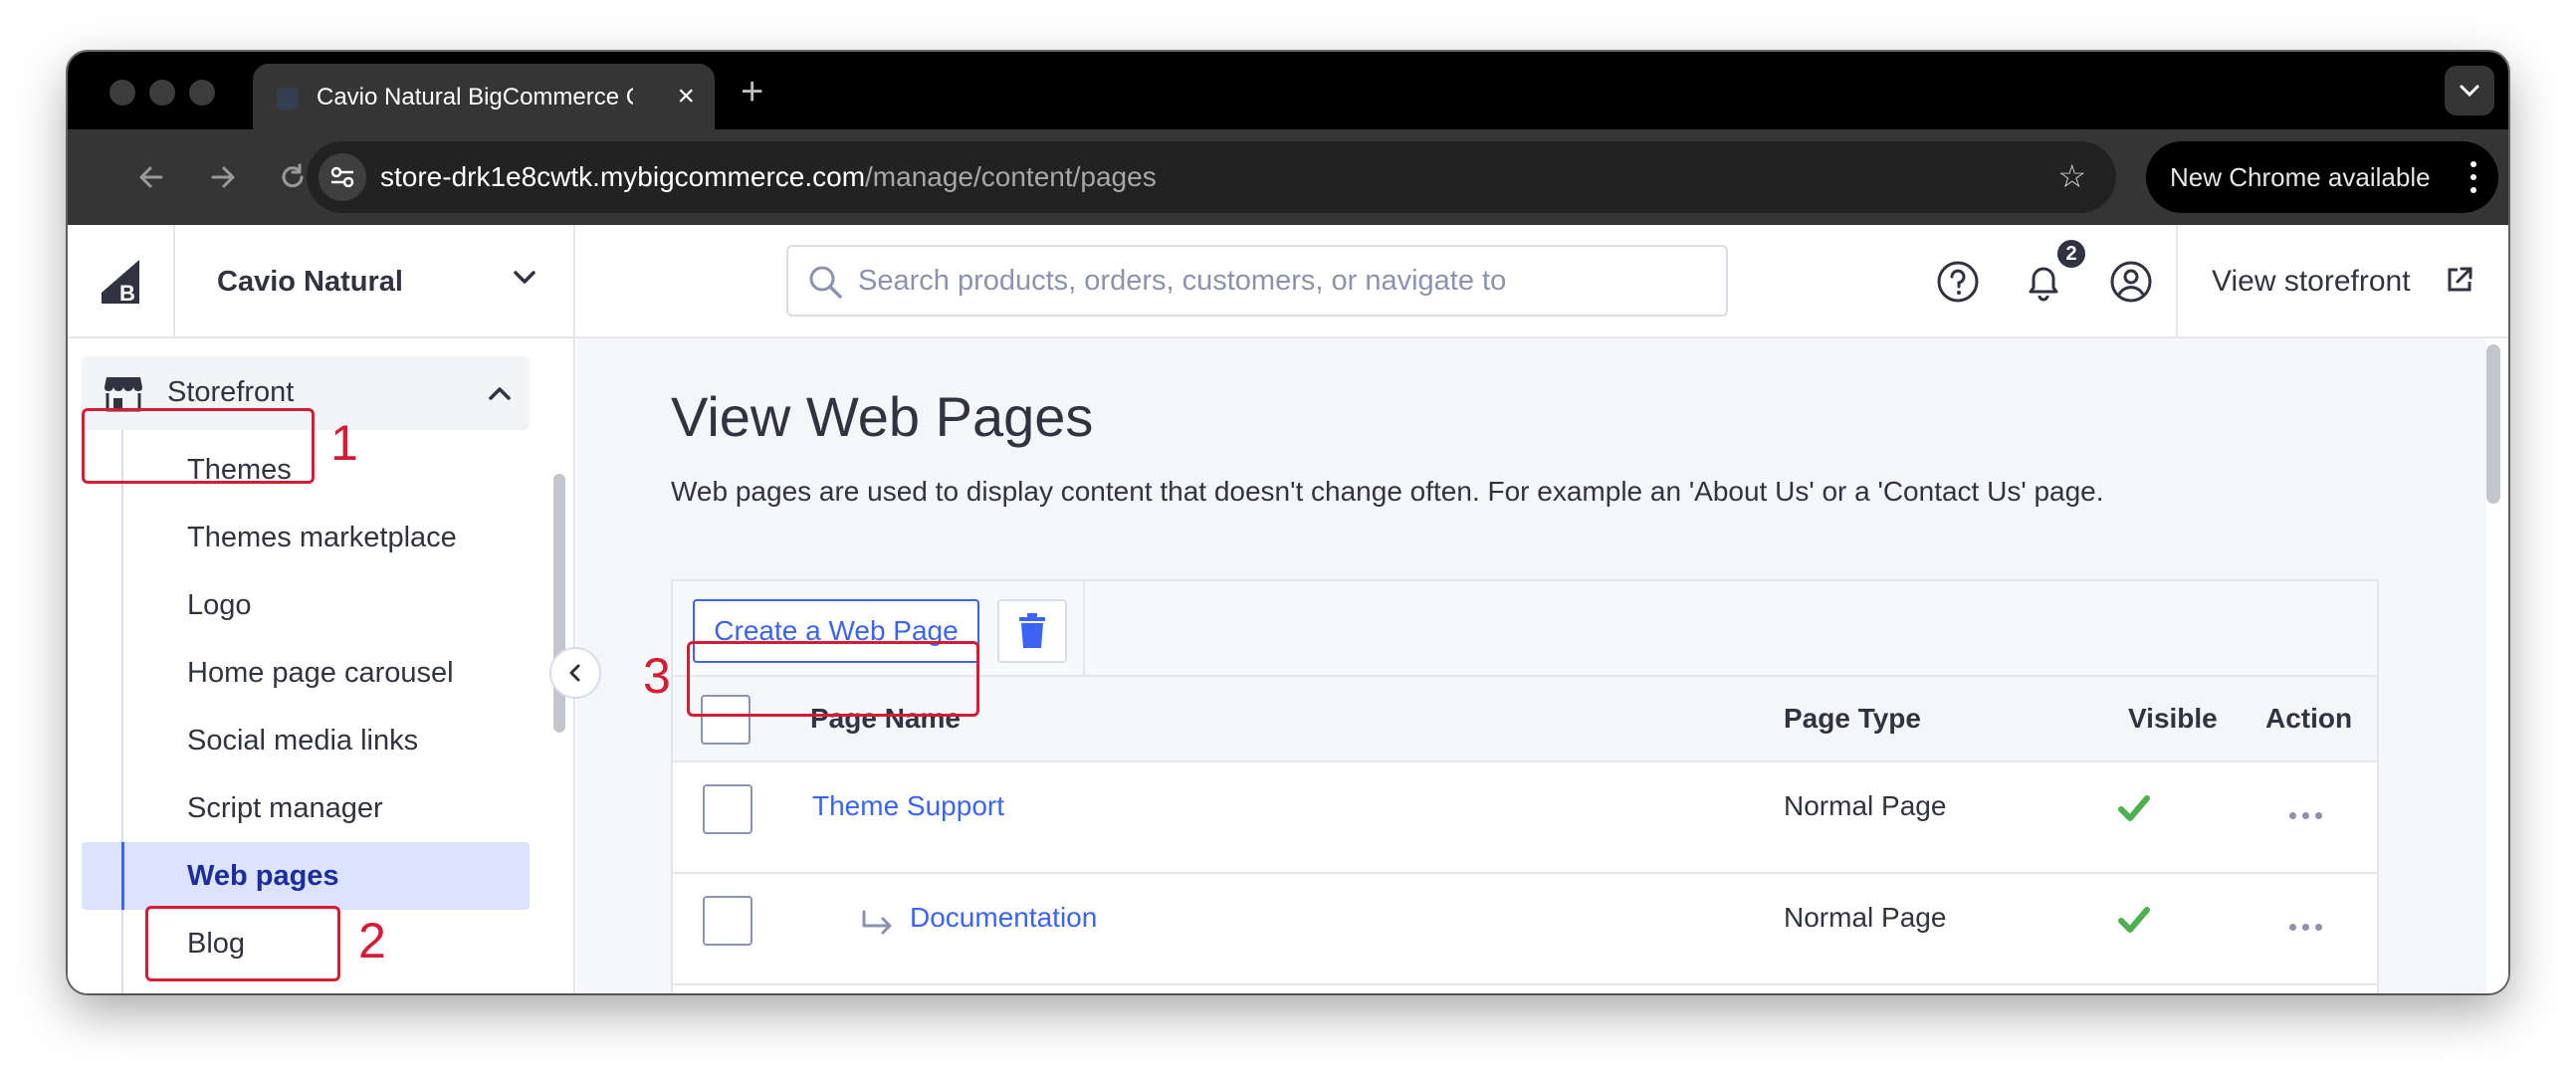 This screenshot has height=1077, width=2576. I want to click on url-path: /manage/content/pages, so click(1011, 177).